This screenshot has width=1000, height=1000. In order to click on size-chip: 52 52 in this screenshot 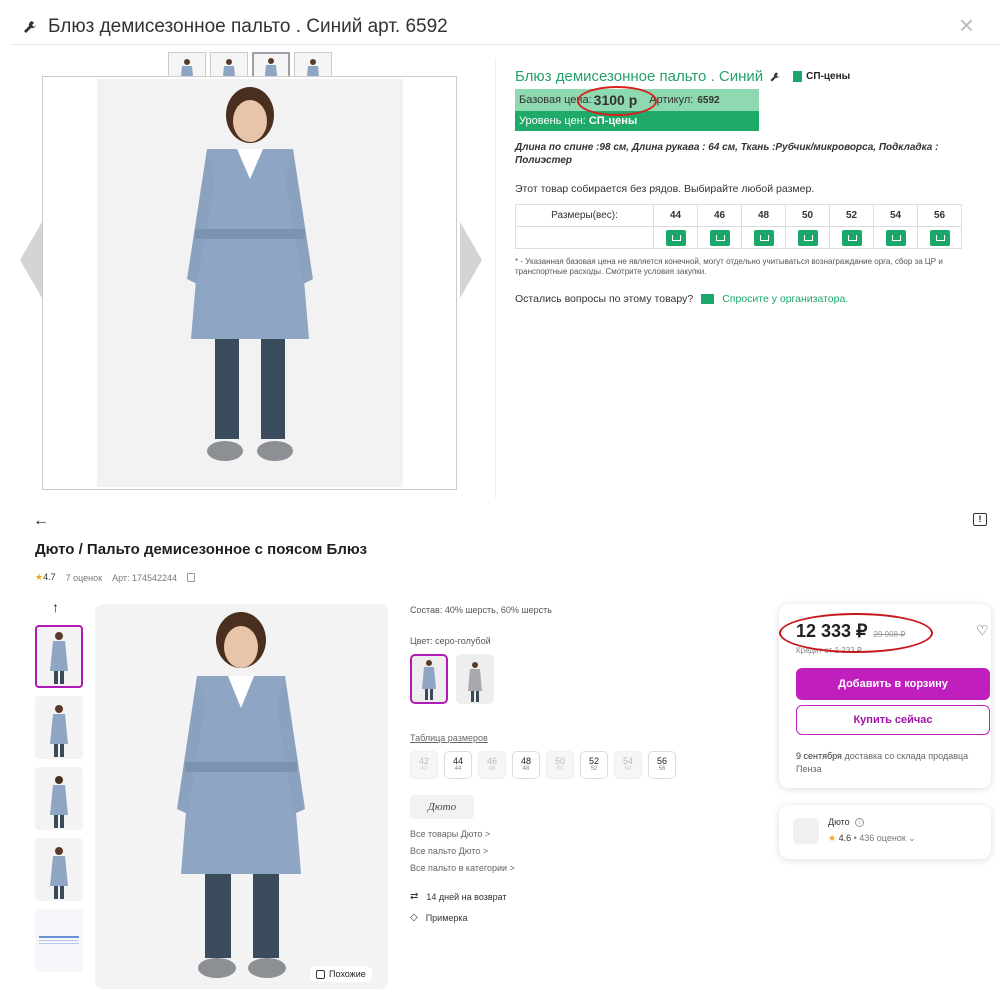, I will do `click(594, 765)`.